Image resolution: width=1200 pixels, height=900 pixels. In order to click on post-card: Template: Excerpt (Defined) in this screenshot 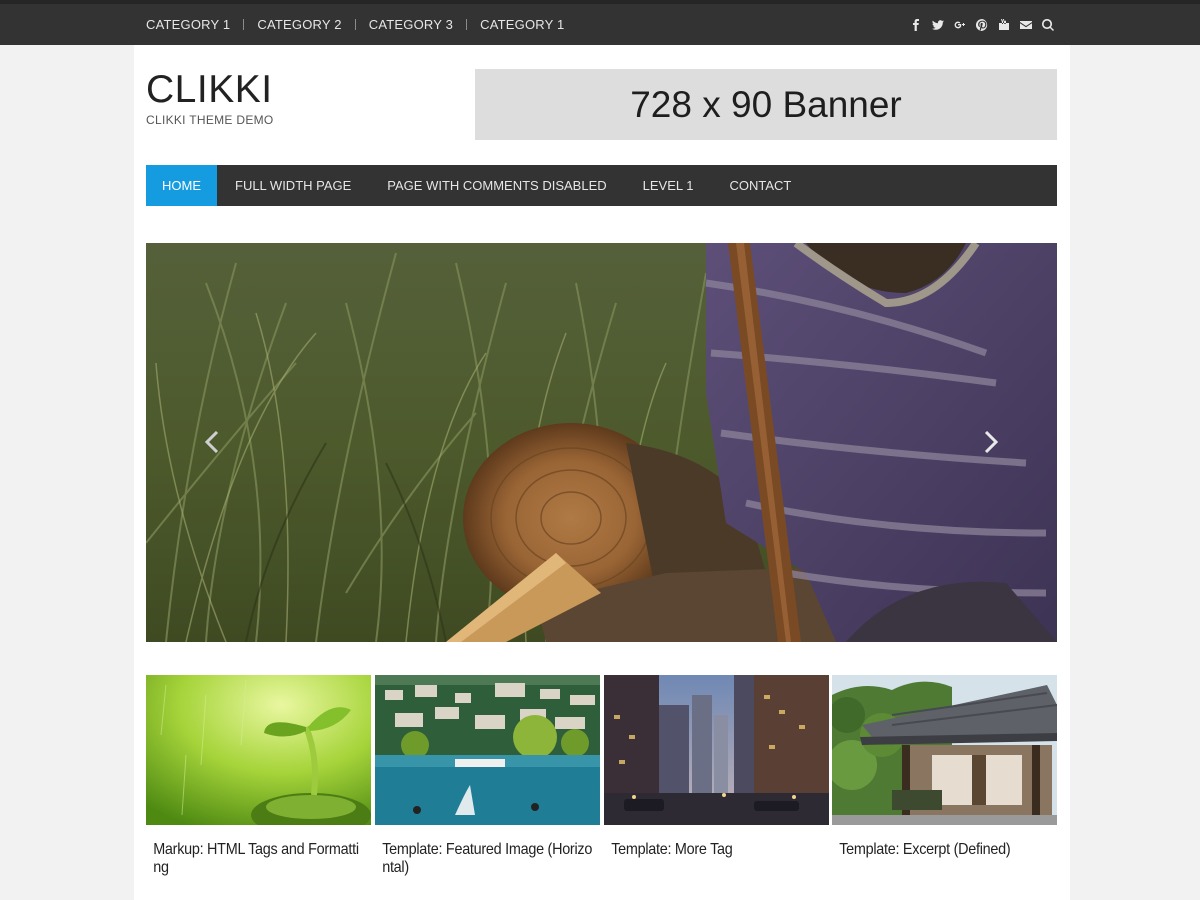, I will do `click(944, 767)`.